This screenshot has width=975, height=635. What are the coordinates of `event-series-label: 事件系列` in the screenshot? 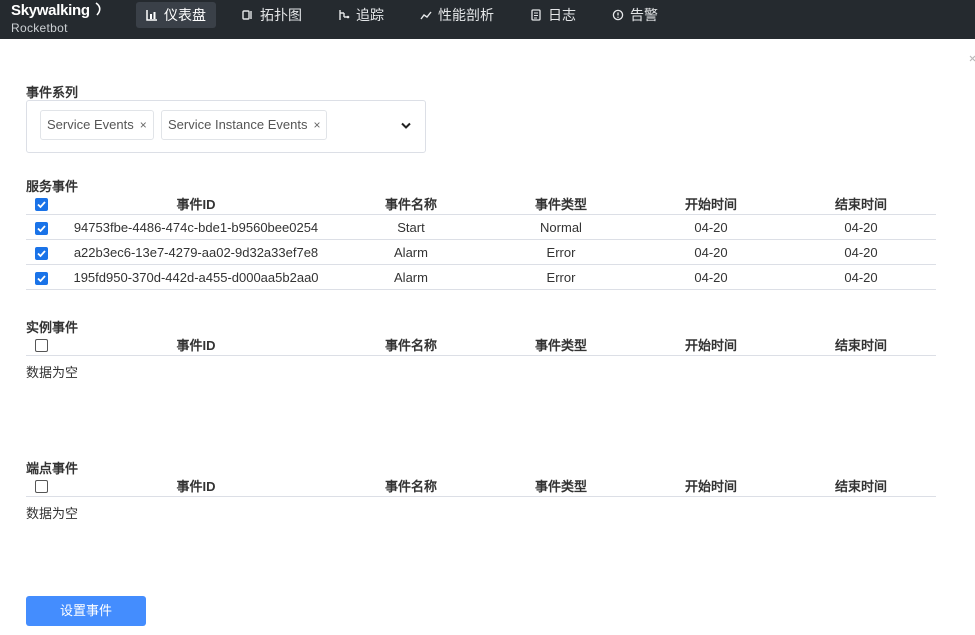 It's located at (52, 92).